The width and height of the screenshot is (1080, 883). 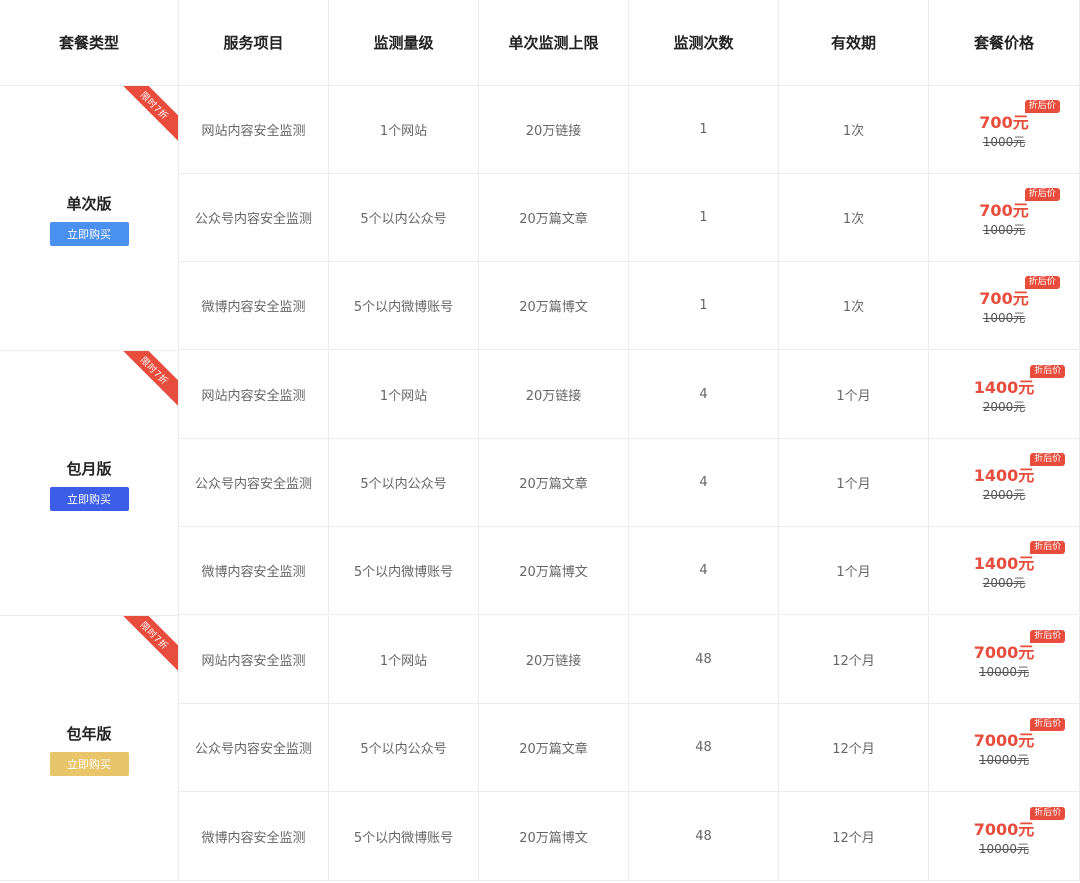 What do you see at coordinates (89, 218) in the screenshot?
I see `plan-single: 限时7折 单次版 立即购买` at bounding box center [89, 218].